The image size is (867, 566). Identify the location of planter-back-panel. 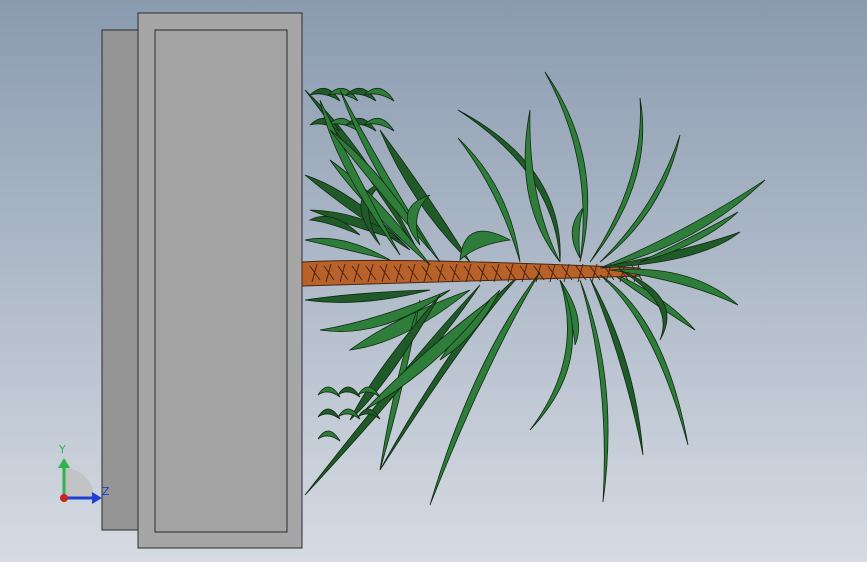
(121, 280).